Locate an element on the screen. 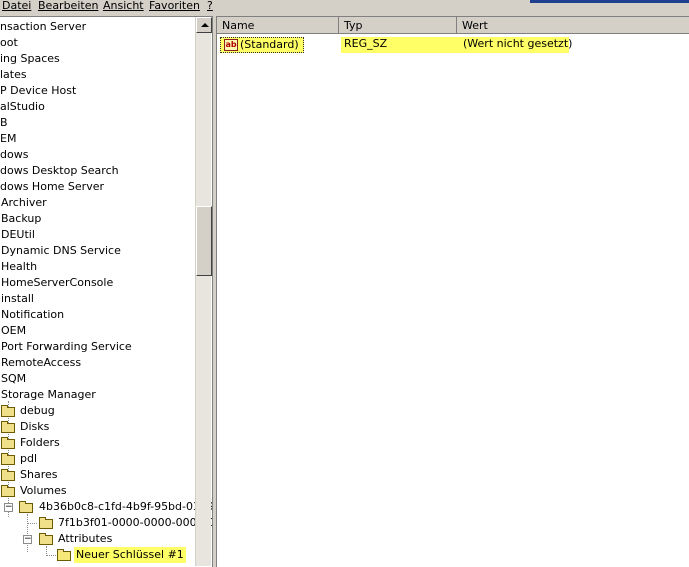 The width and height of the screenshot is (689, 567). column-headers: Name Typ Wert is located at coordinates (453, 25).